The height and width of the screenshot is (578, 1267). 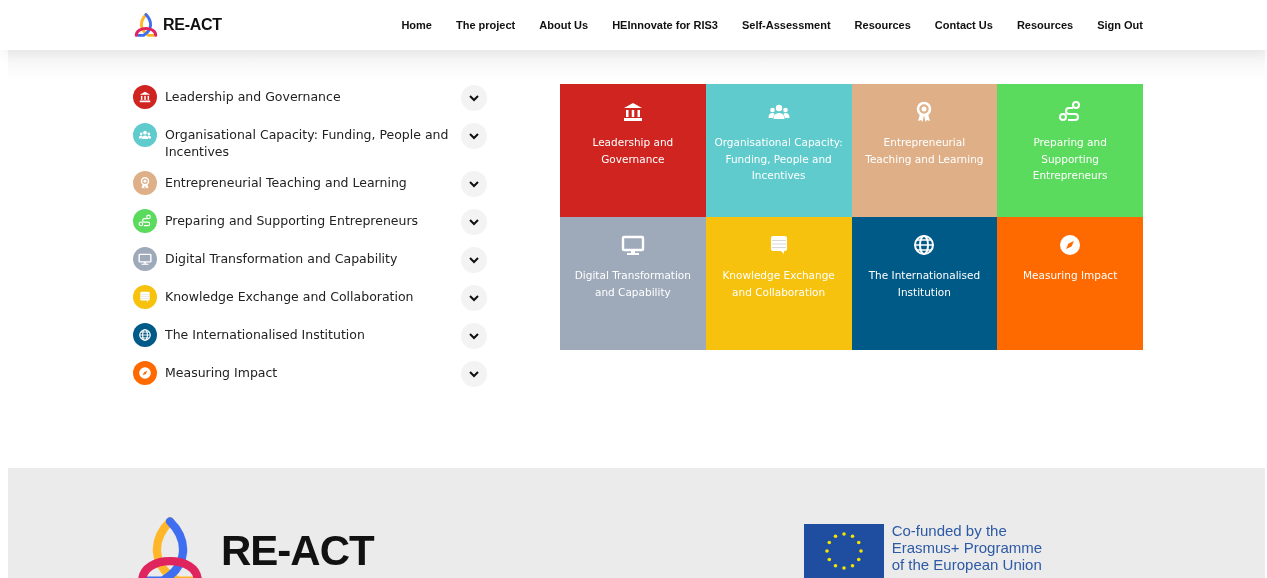 What do you see at coordinates (146, 25) in the screenshot?
I see `logo-icon` at bounding box center [146, 25].